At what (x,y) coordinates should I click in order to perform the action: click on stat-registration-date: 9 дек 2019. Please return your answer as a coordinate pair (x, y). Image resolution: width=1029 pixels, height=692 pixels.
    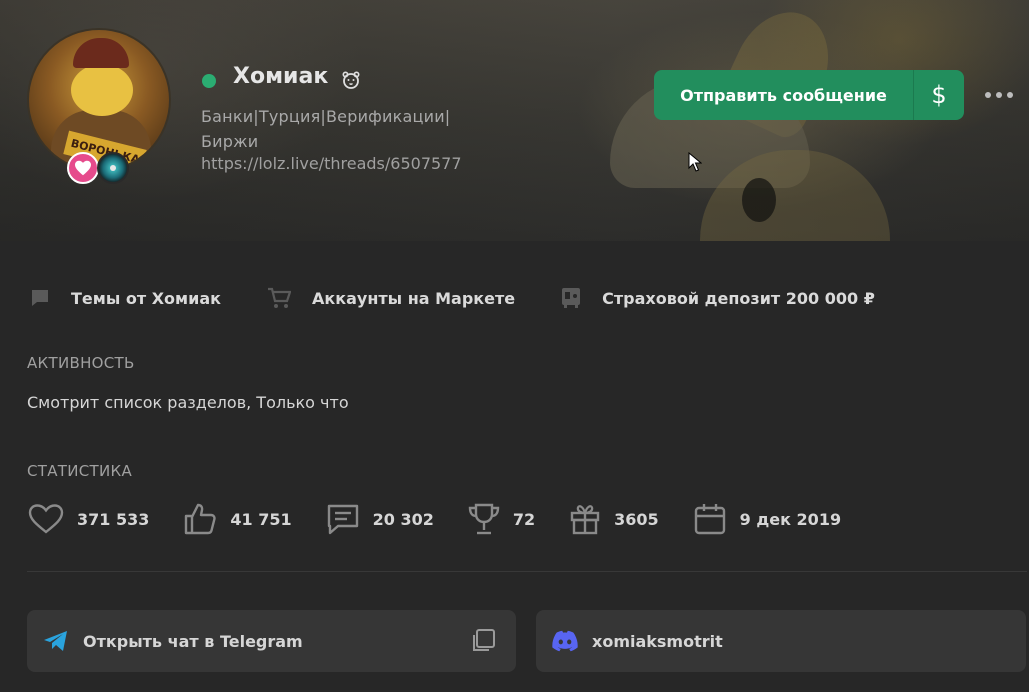
    Looking at the image, I should click on (767, 519).